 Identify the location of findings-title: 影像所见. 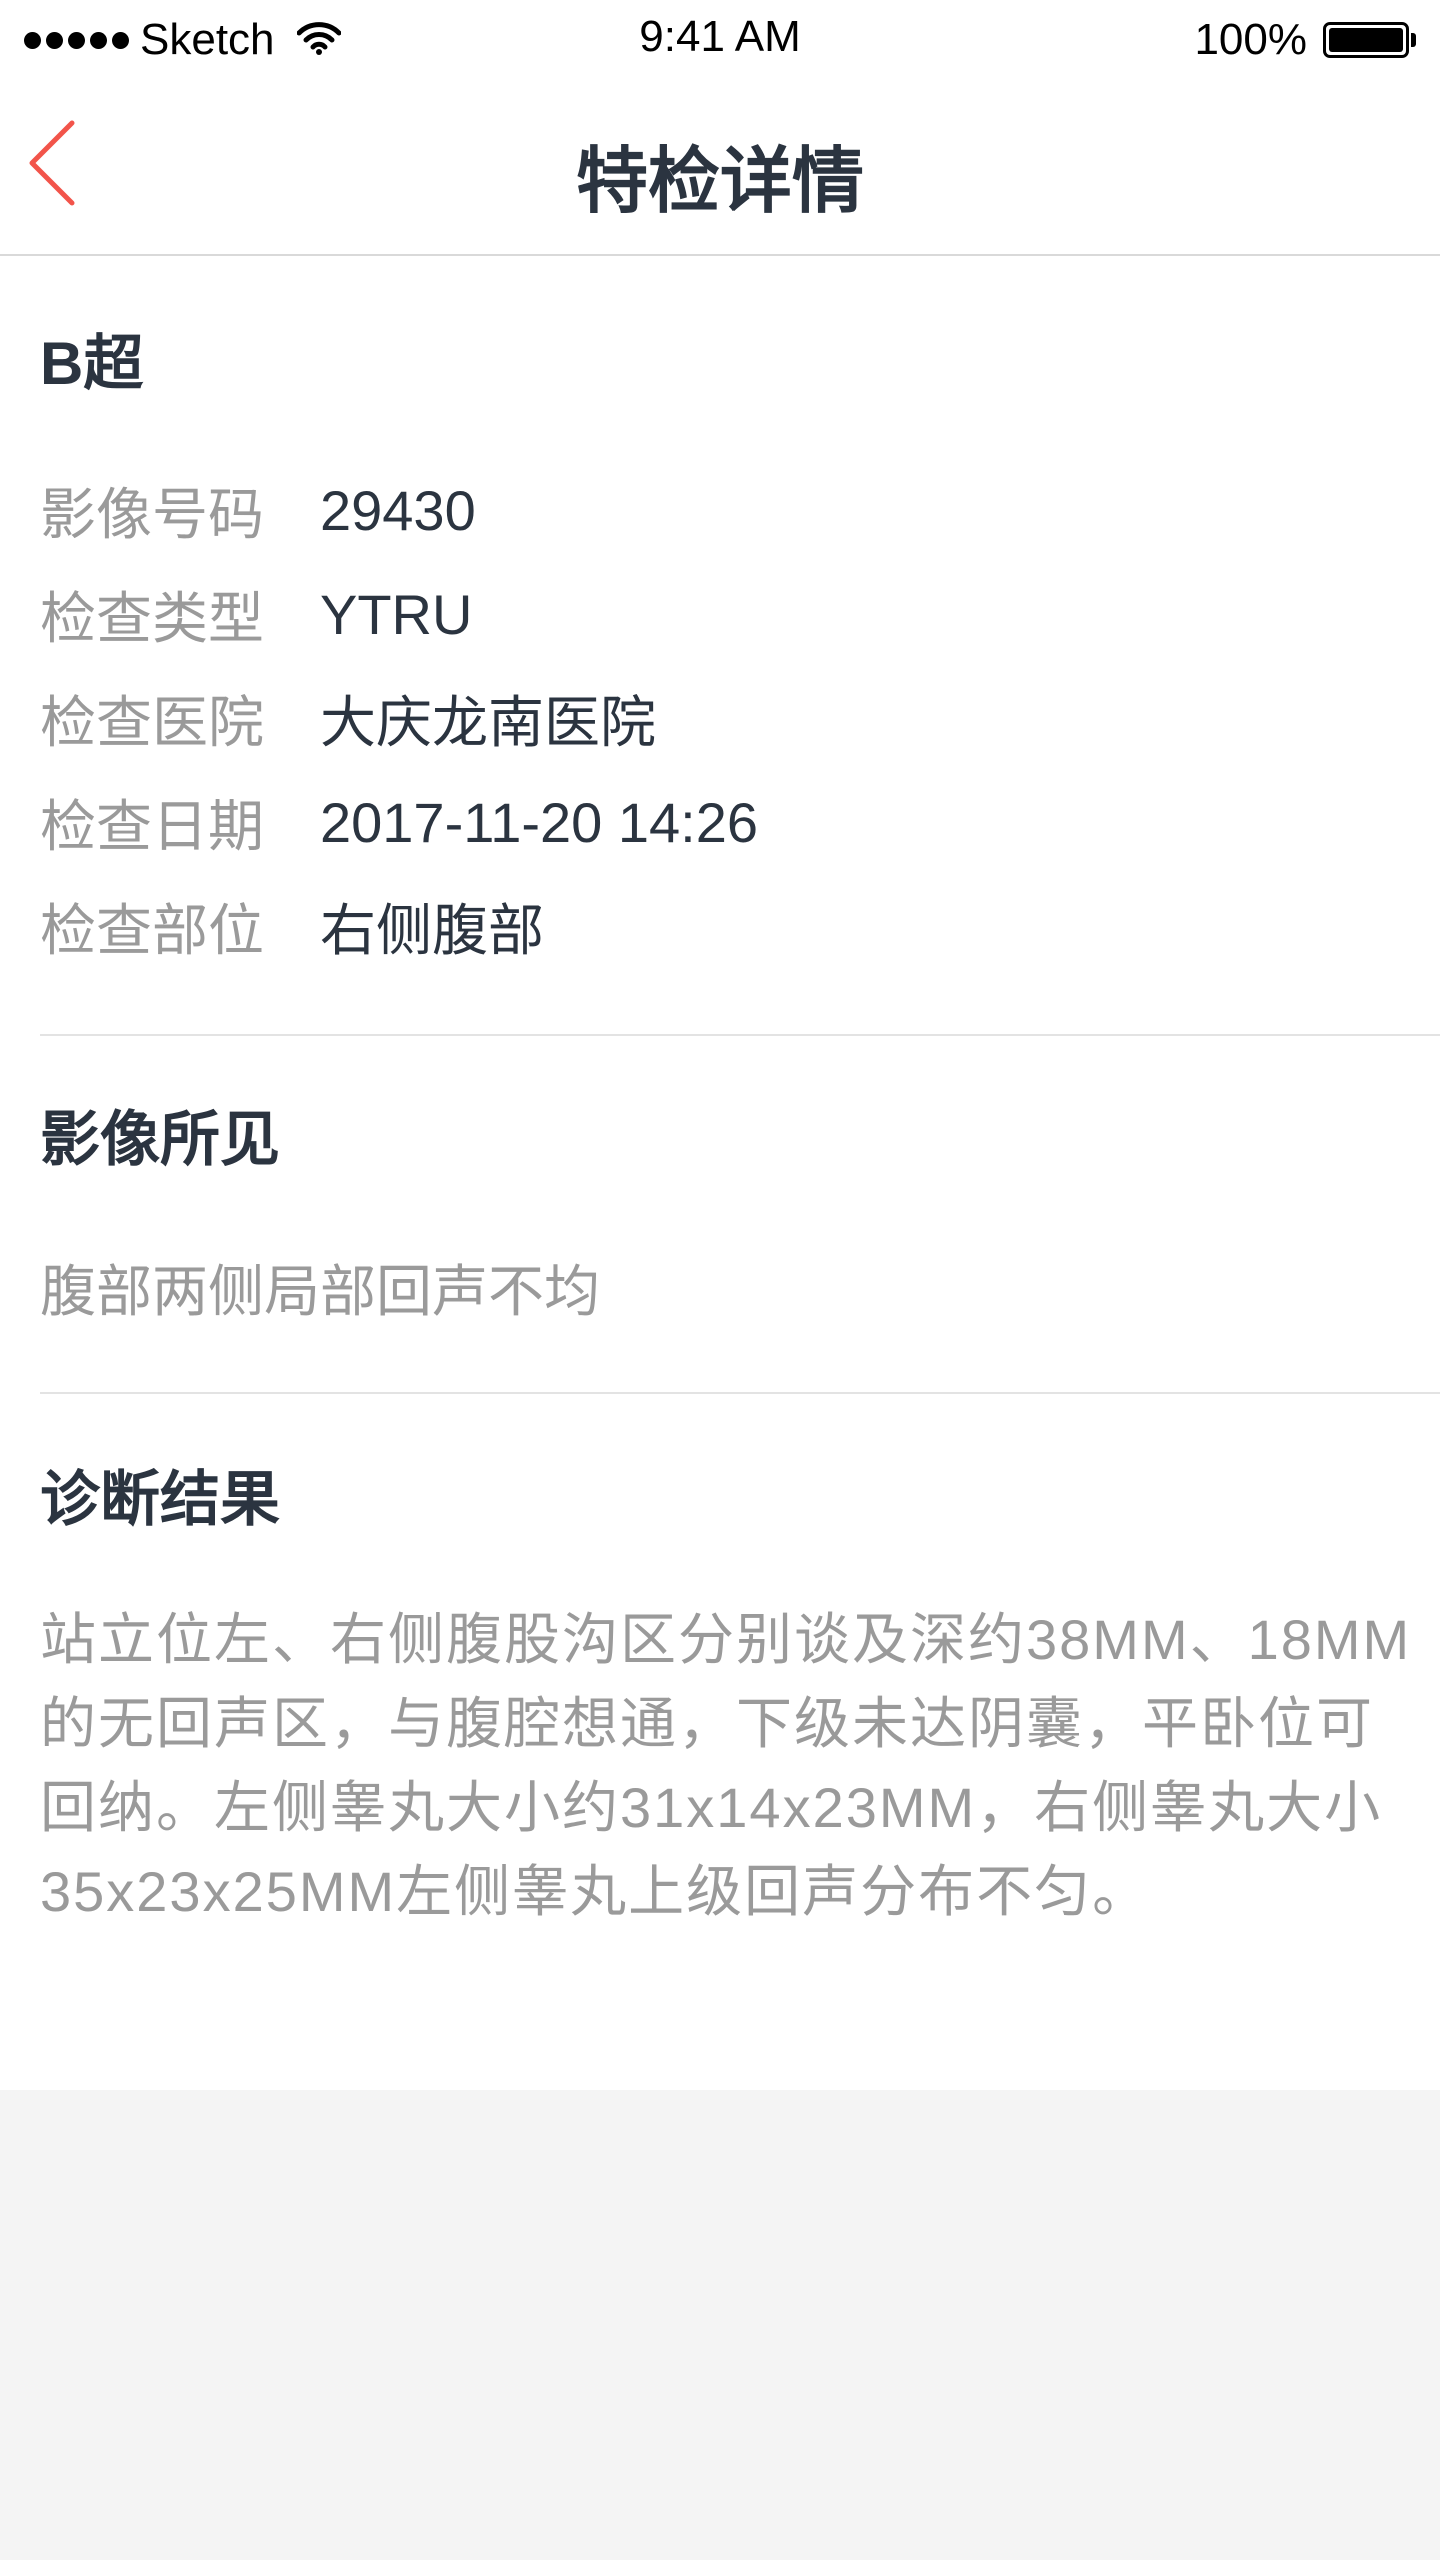
(160, 1139).